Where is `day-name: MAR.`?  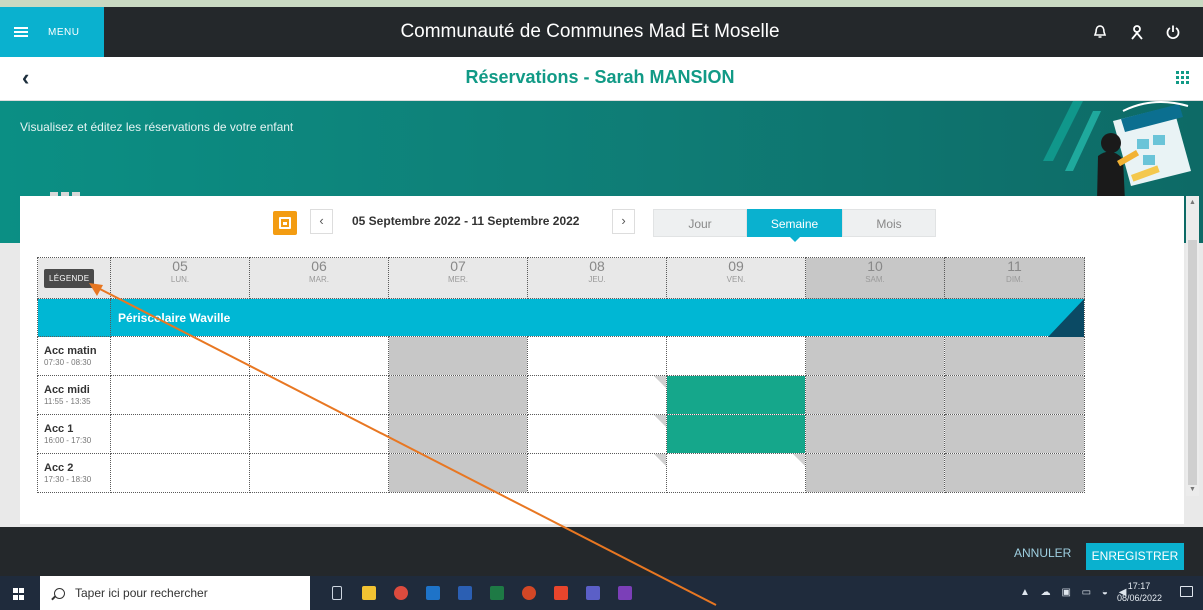
day-name: MAR. is located at coordinates (319, 279).